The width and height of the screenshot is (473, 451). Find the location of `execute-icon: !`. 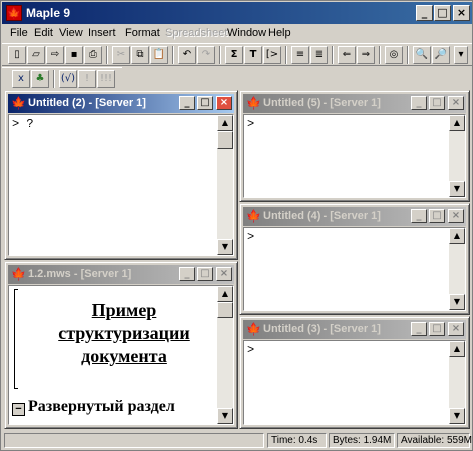

execute-icon: ! is located at coordinates (87, 79).